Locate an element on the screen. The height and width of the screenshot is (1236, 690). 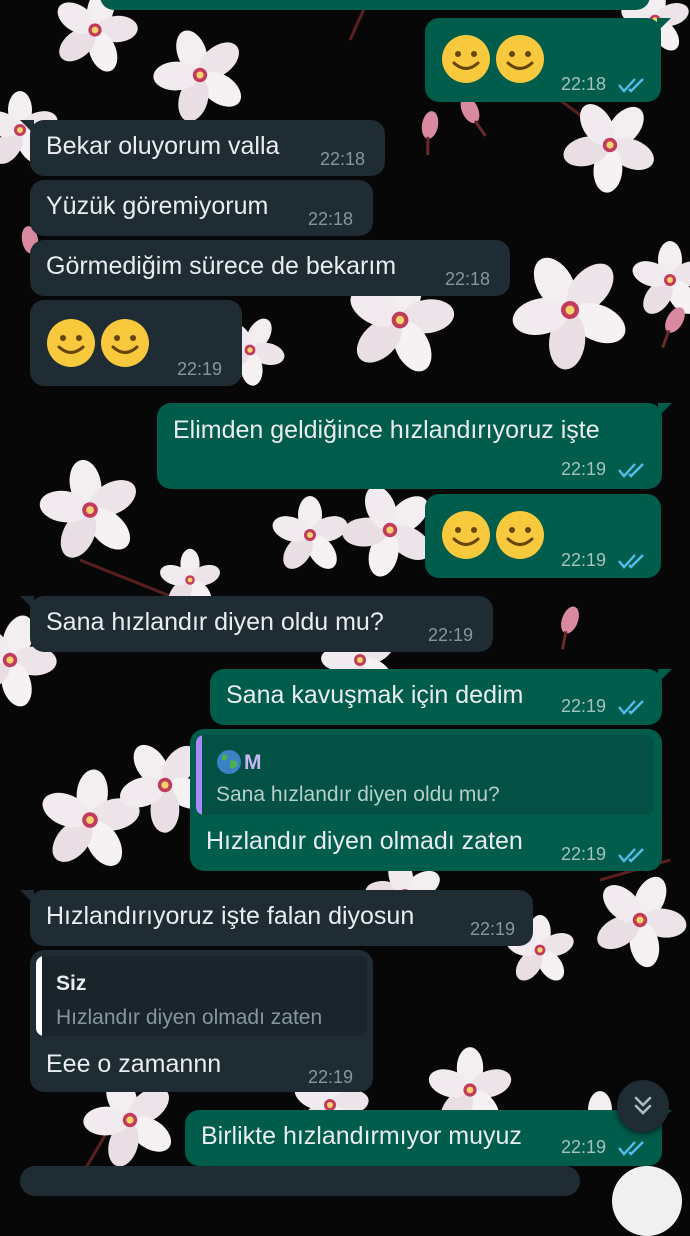
globe-emoji-icon is located at coordinates (229, 762).